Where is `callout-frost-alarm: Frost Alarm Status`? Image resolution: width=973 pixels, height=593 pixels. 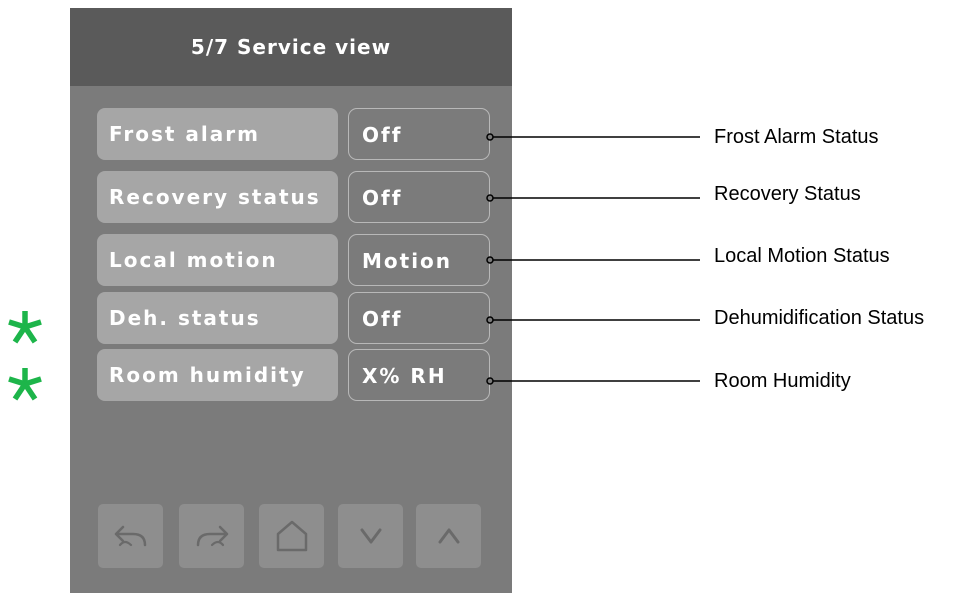 callout-frost-alarm: Frost Alarm Status is located at coordinates (796, 137).